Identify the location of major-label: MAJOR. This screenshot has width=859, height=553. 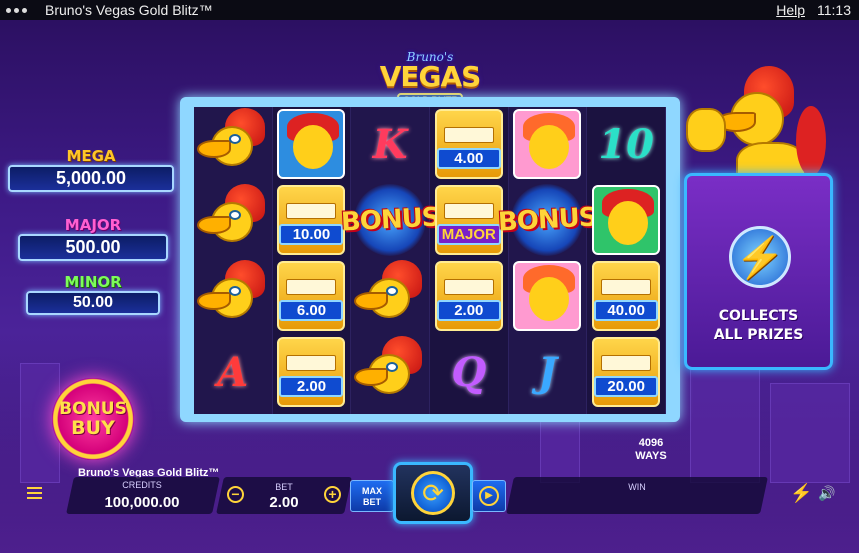
(93, 225).